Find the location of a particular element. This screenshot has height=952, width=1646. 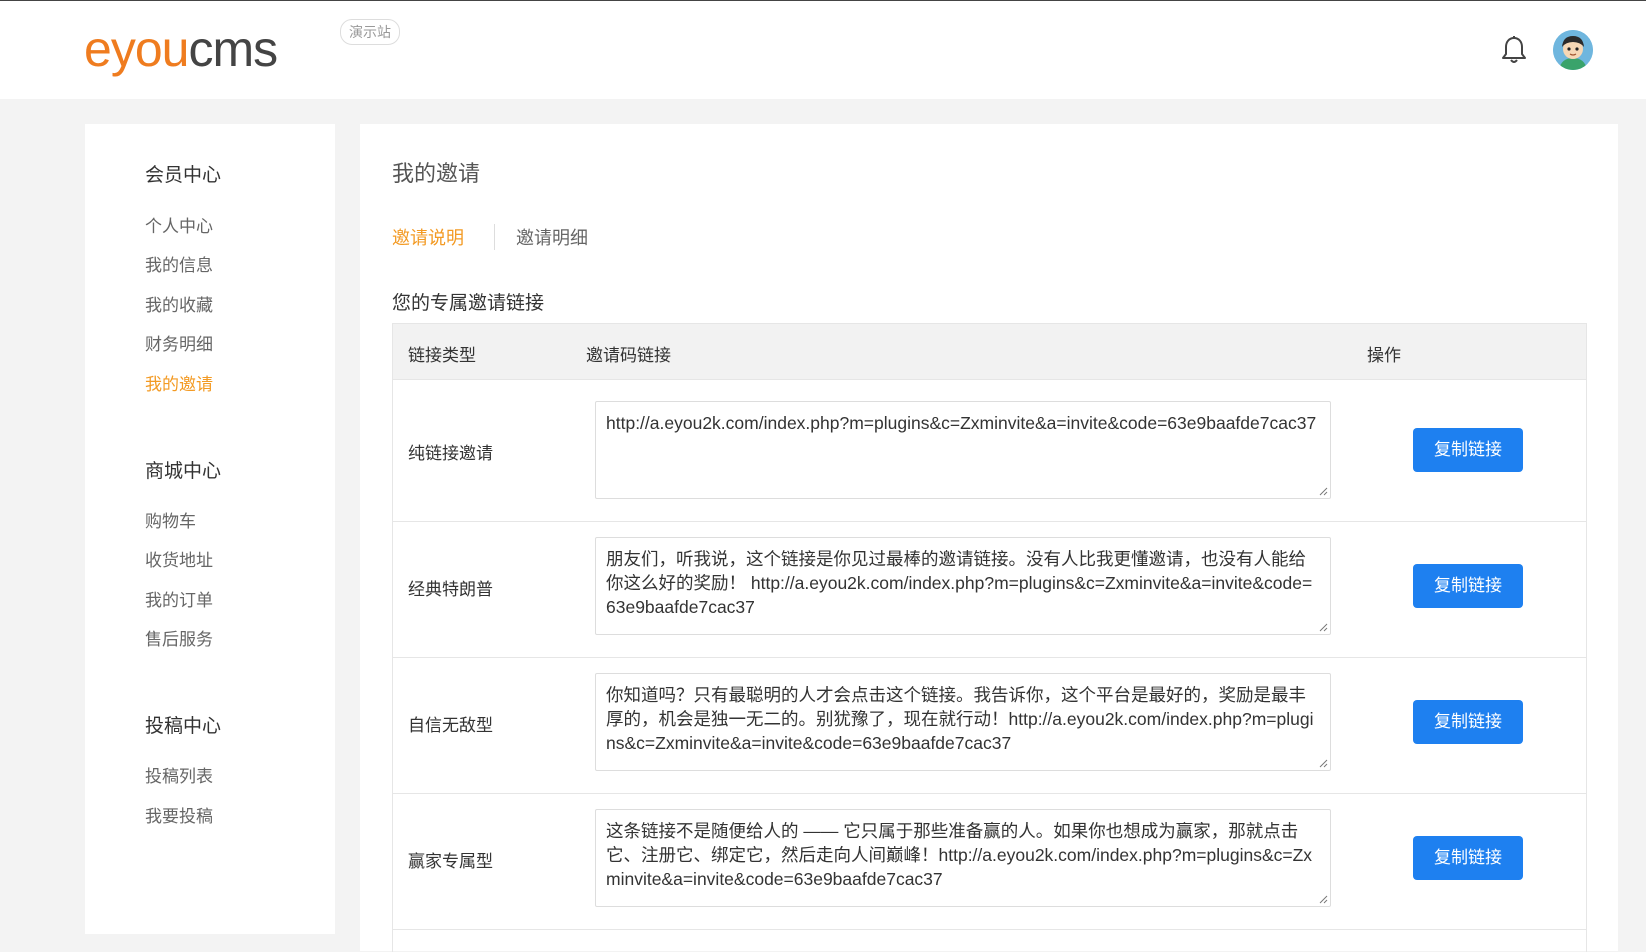

sidebar-item-address: 收货地址 is located at coordinates (179, 558).